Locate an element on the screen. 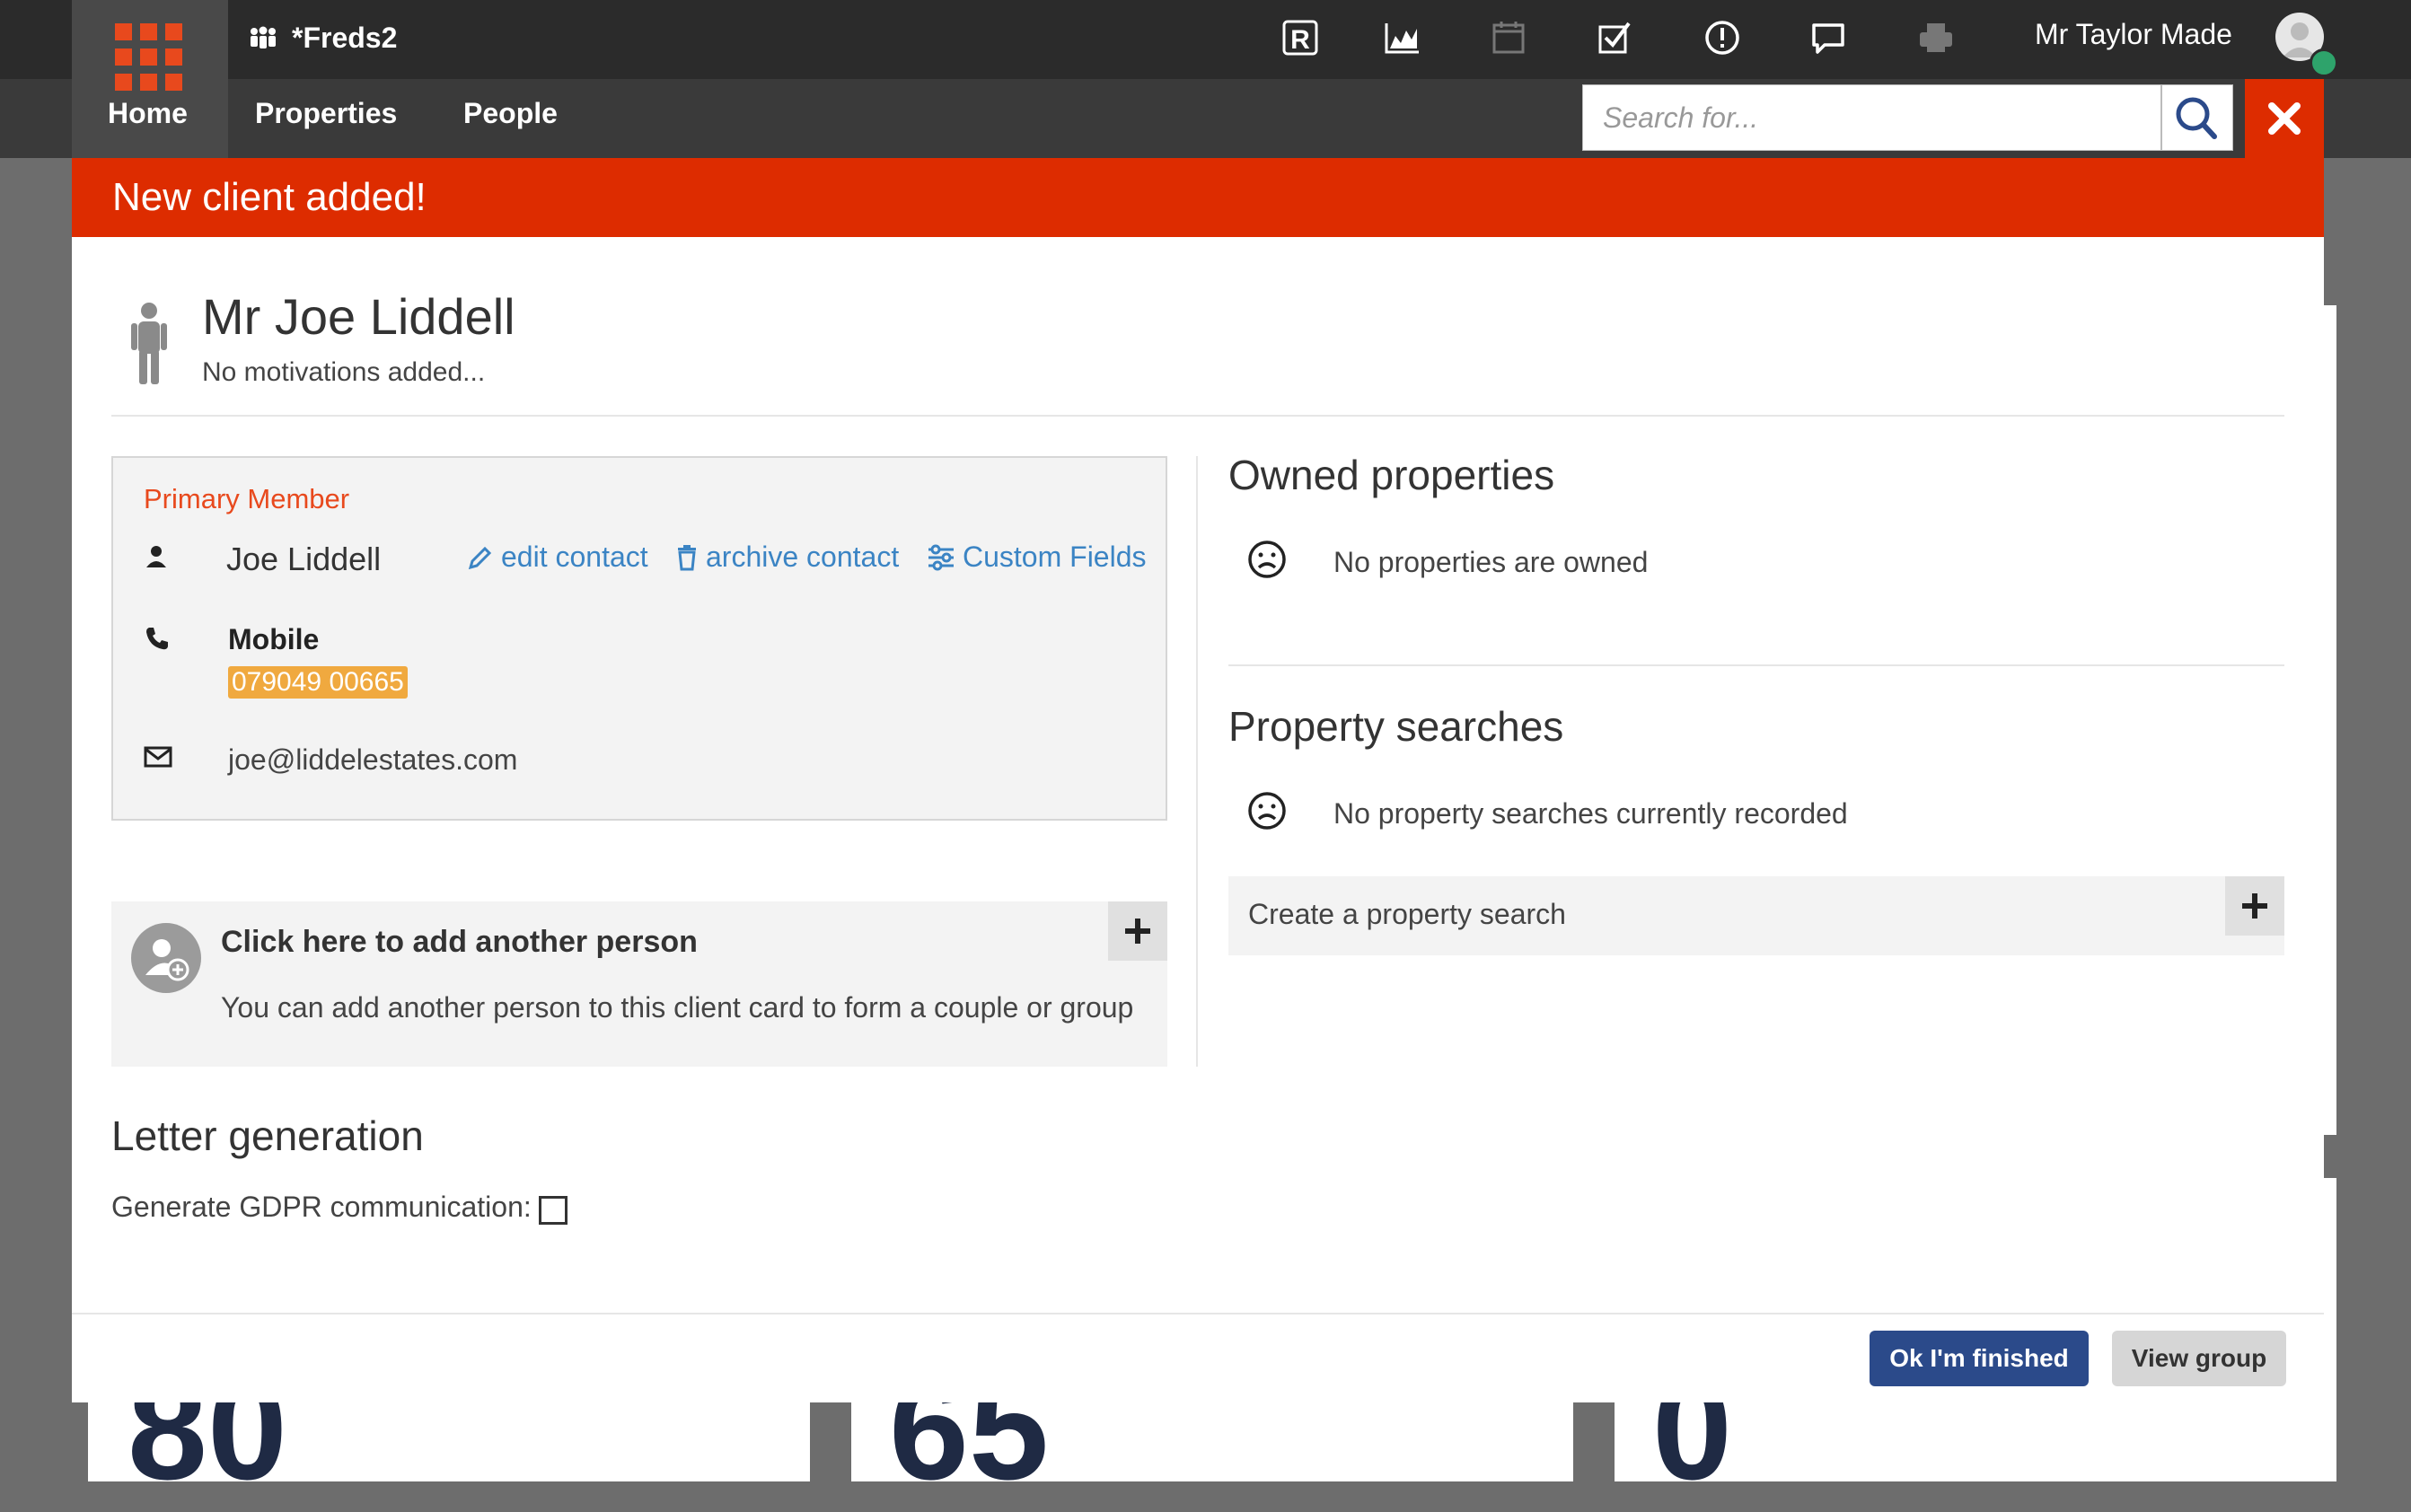 The height and width of the screenshot is (1512, 2411). app-name: *Freds2 is located at coordinates (345, 38).